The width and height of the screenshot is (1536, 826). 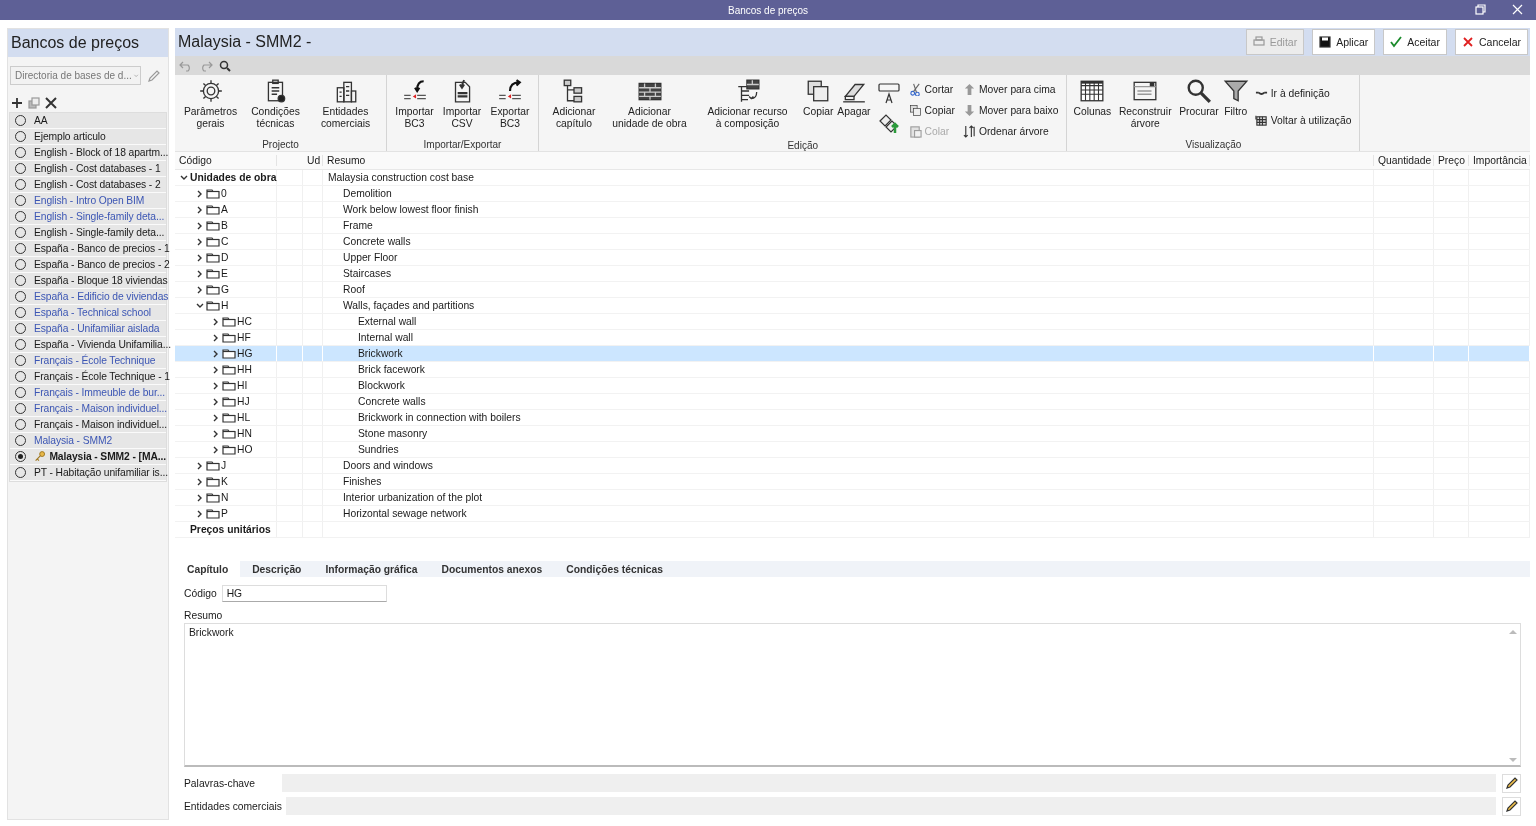 What do you see at coordinates (1404, 160) in the screenshot?
I see `column-header: Quantidade` at bounding box center [1404, 160].